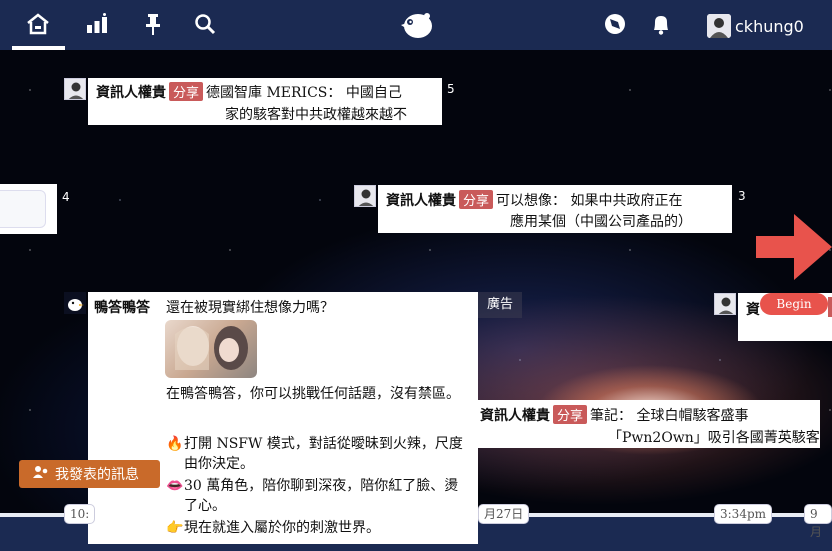 The height and width of the screenshot is (551, 832). I want to click on timestamp: 月27日, so click(504, 514).